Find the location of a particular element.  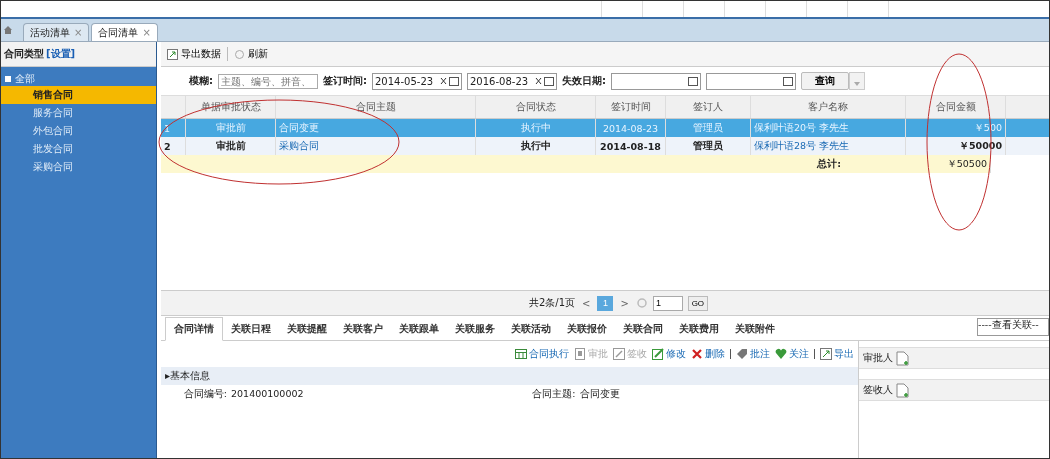

caret-icon is located at coordinates (857, 83).